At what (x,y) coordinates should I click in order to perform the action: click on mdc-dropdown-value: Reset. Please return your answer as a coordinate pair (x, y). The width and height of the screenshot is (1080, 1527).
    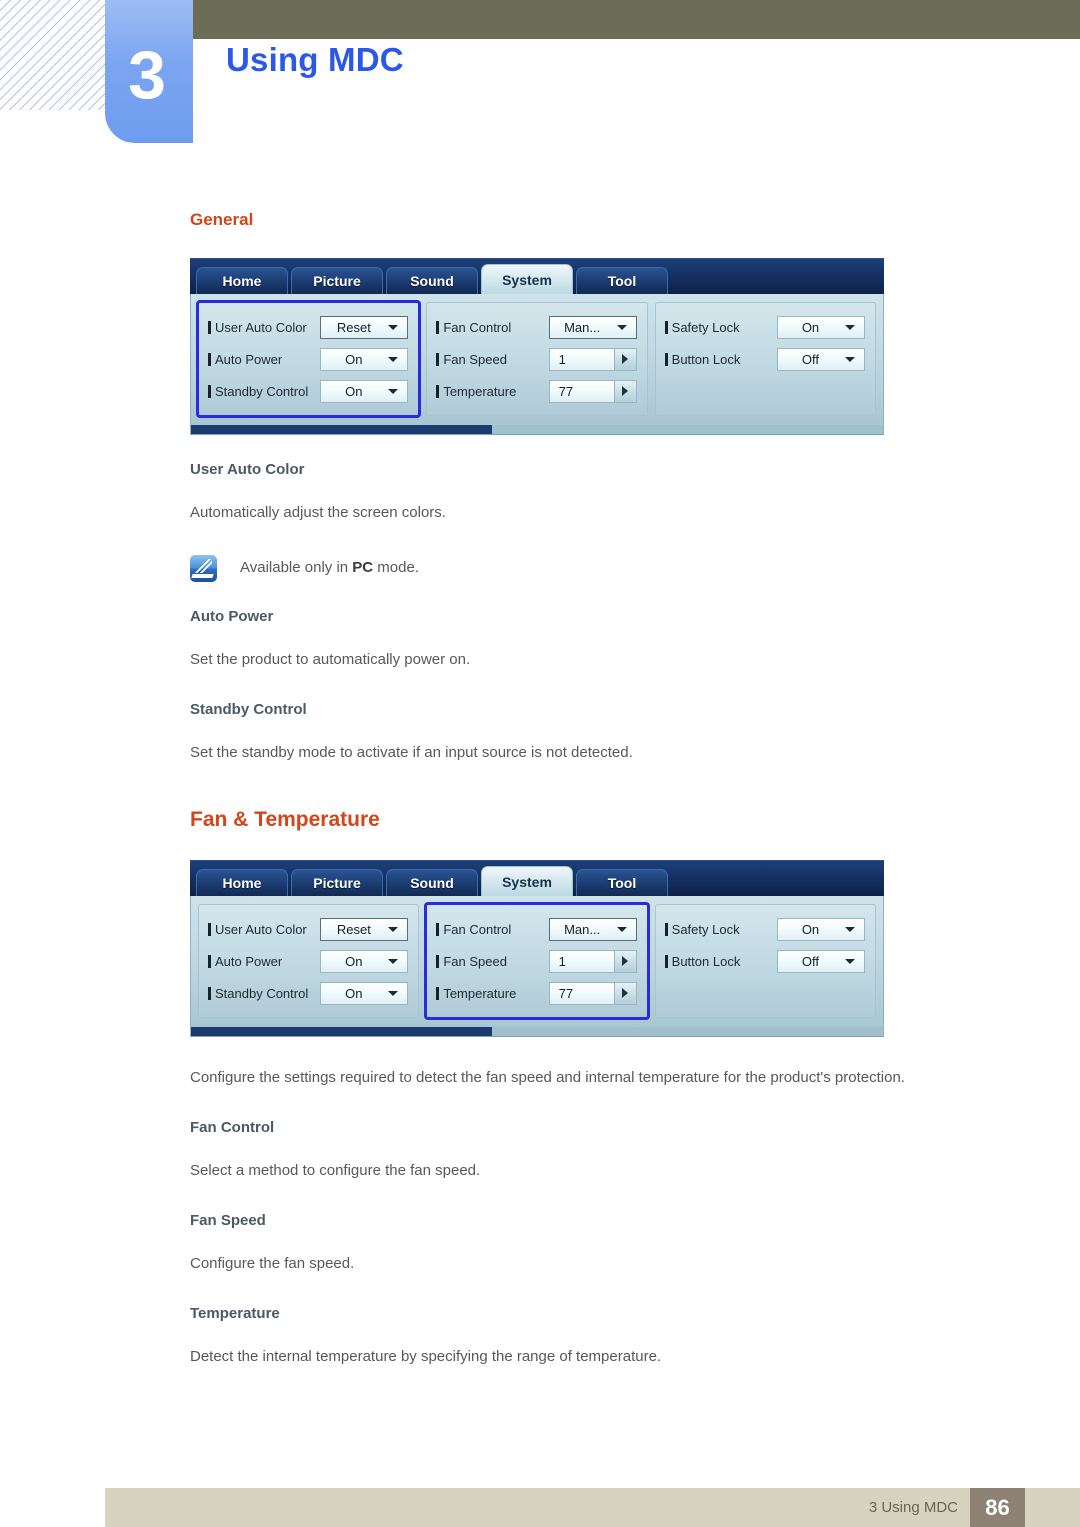
    Looking at the image, I should click on (353, 929).